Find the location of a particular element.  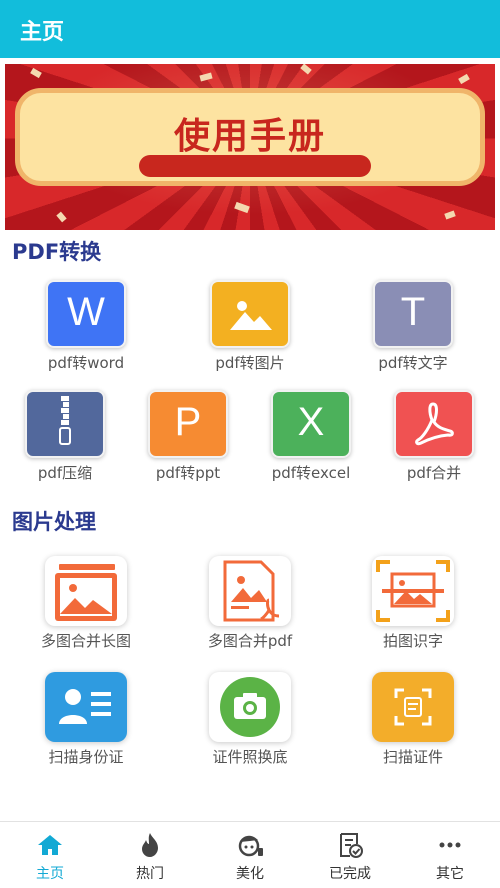

banner-ribbon is located at coordinates (255, 166).